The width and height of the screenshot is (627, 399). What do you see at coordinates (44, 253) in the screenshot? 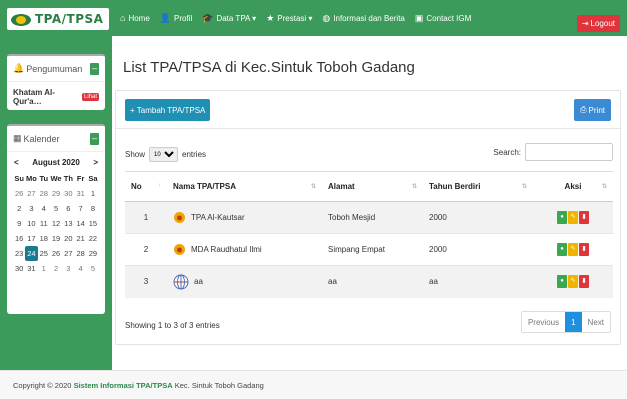
I see `calendar-day: 25` at bounding box center [44, 253].